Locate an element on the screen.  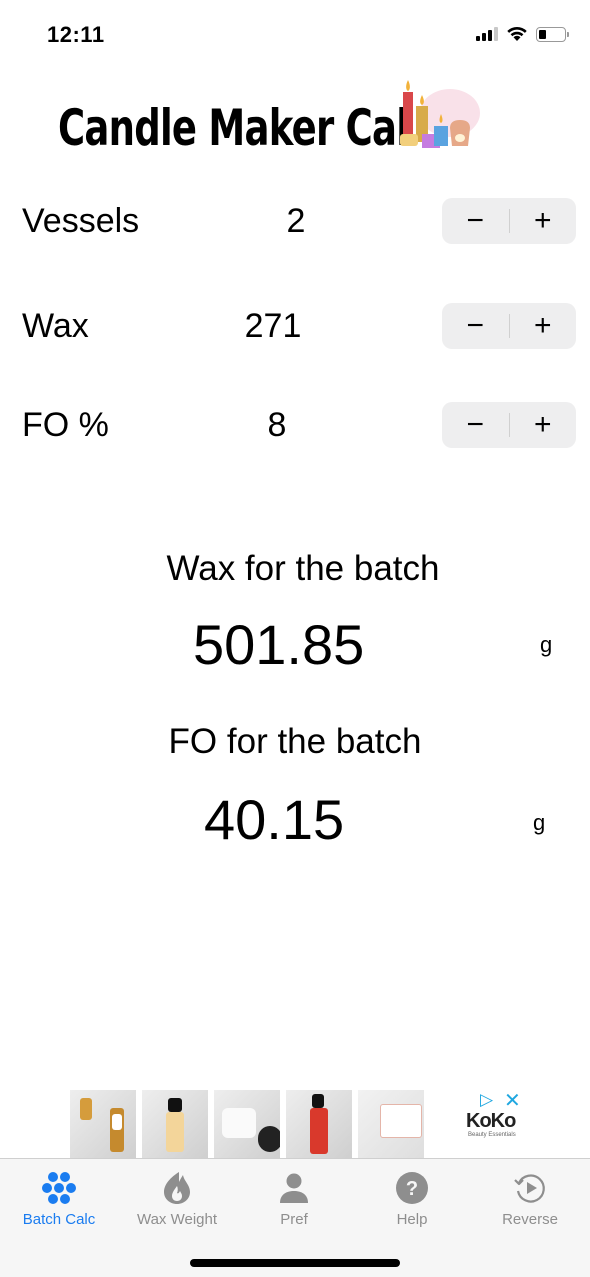
tab-batch-calc: Batch Calc is located at coordinates (59, 1201).